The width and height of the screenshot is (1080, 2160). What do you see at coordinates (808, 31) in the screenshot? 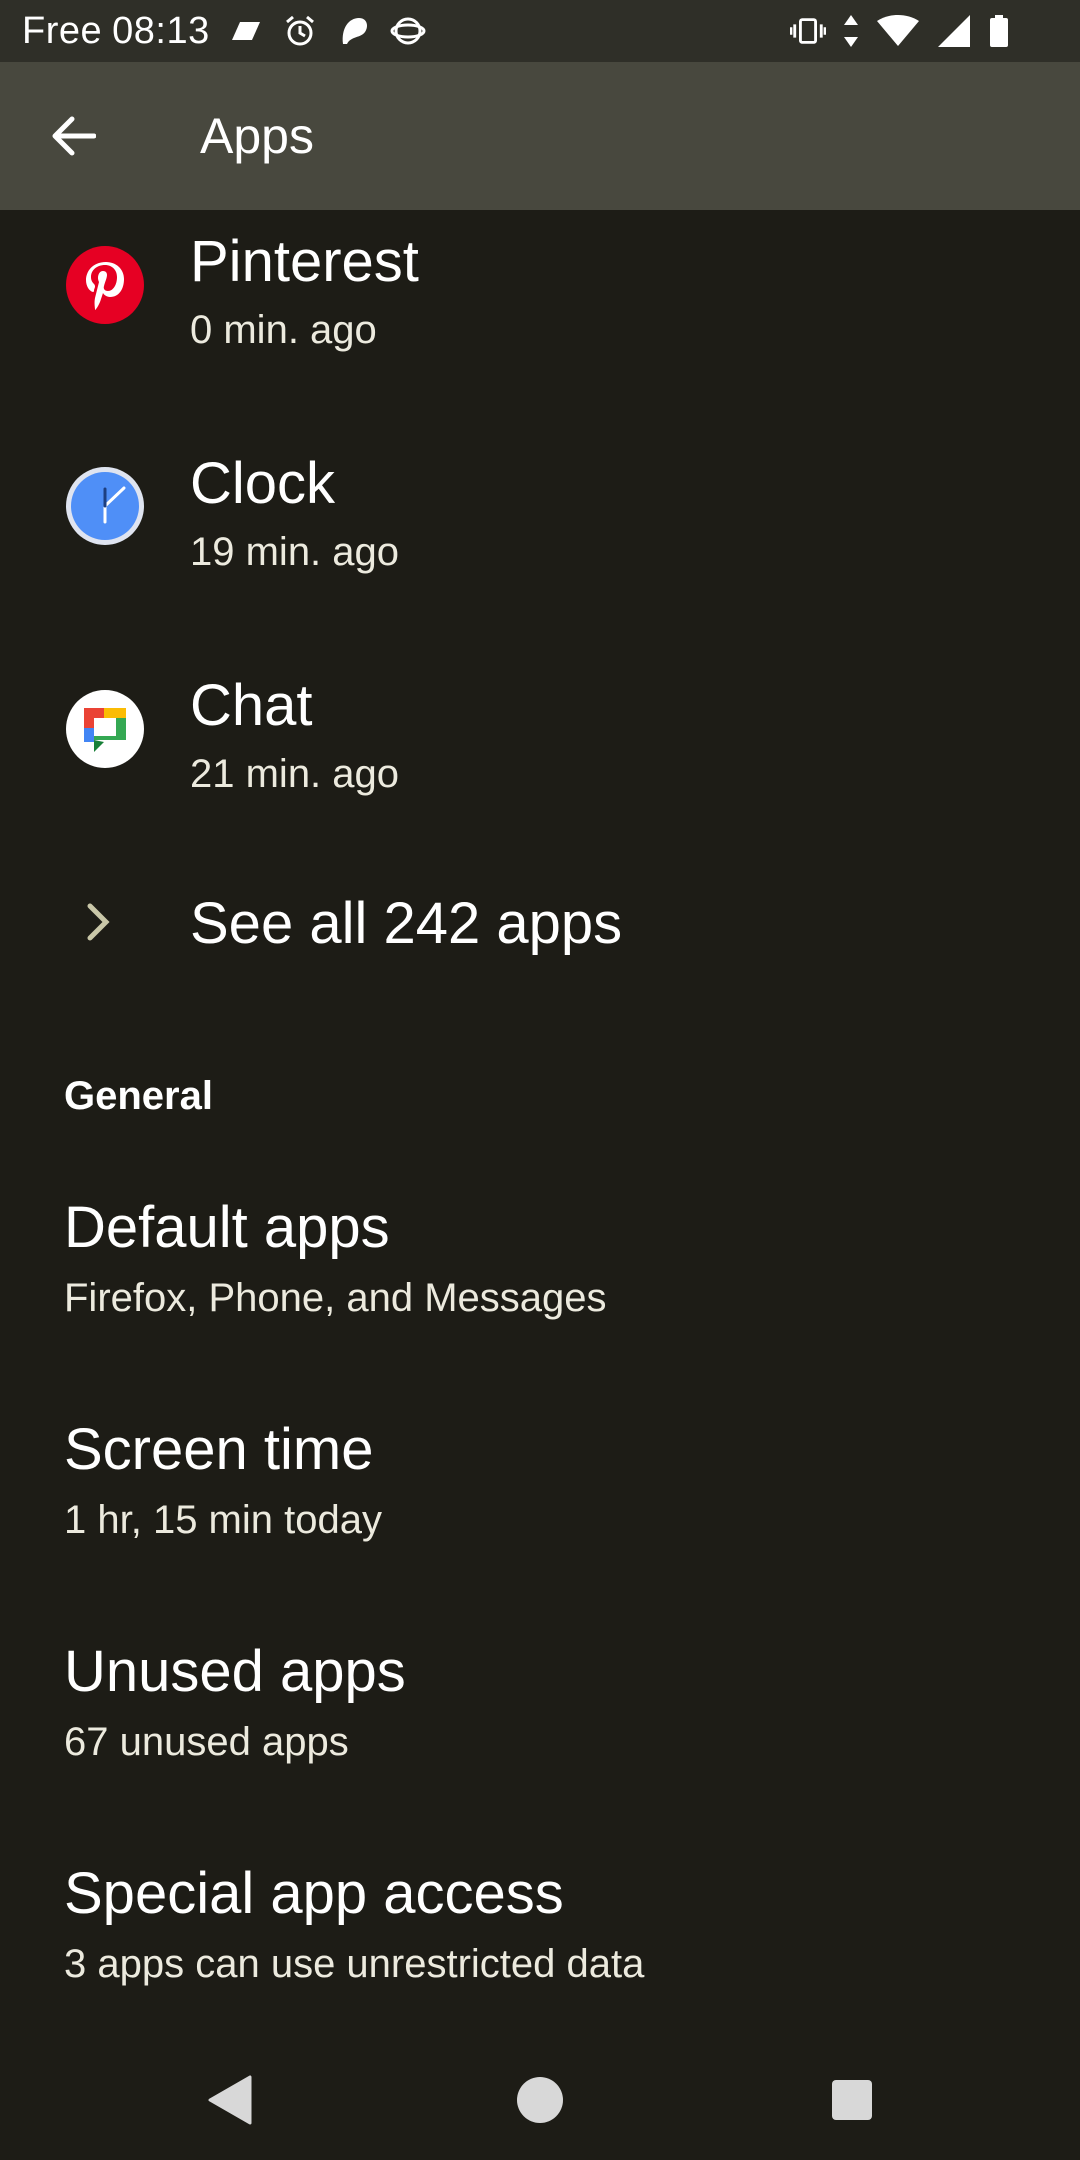
I see `vibrate-icon` at bounding box center [808, 31].